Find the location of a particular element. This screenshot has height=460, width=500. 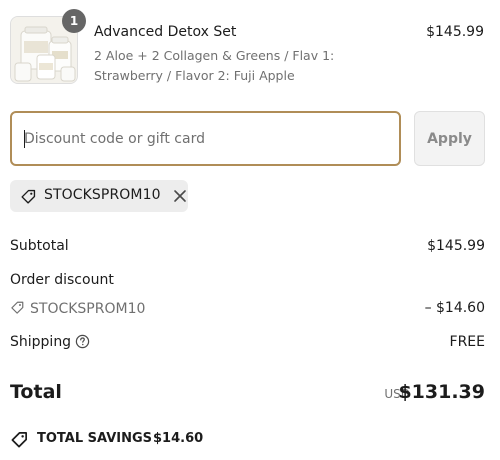

product-name: Advanced Detox Set is located at coordinates (165, 32).